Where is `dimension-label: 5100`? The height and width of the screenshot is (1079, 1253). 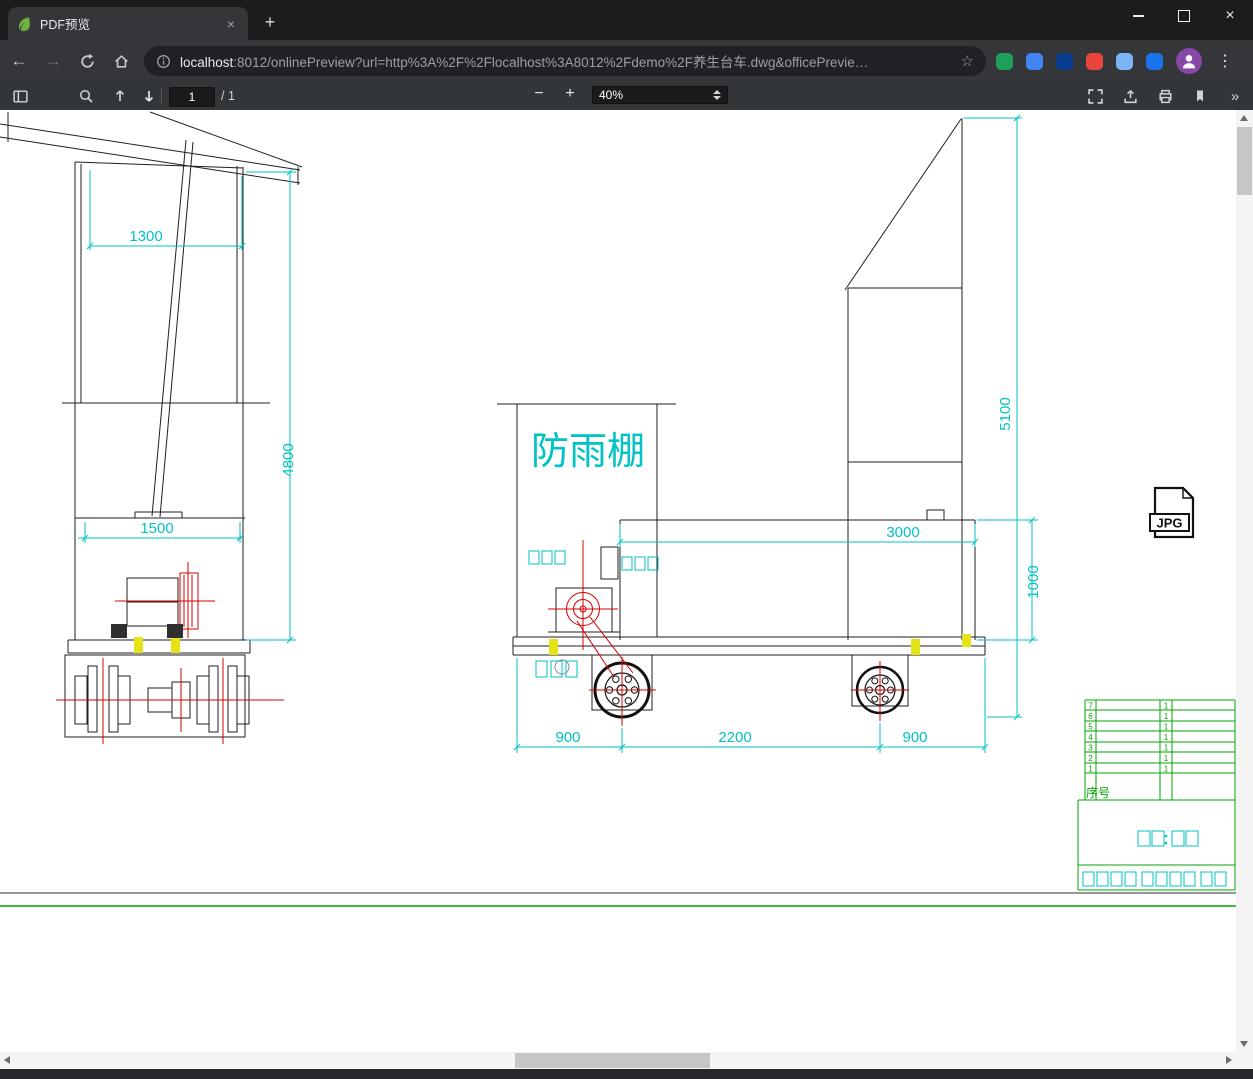
dimension-label: 5100 is located at coordinates (1005, 413).